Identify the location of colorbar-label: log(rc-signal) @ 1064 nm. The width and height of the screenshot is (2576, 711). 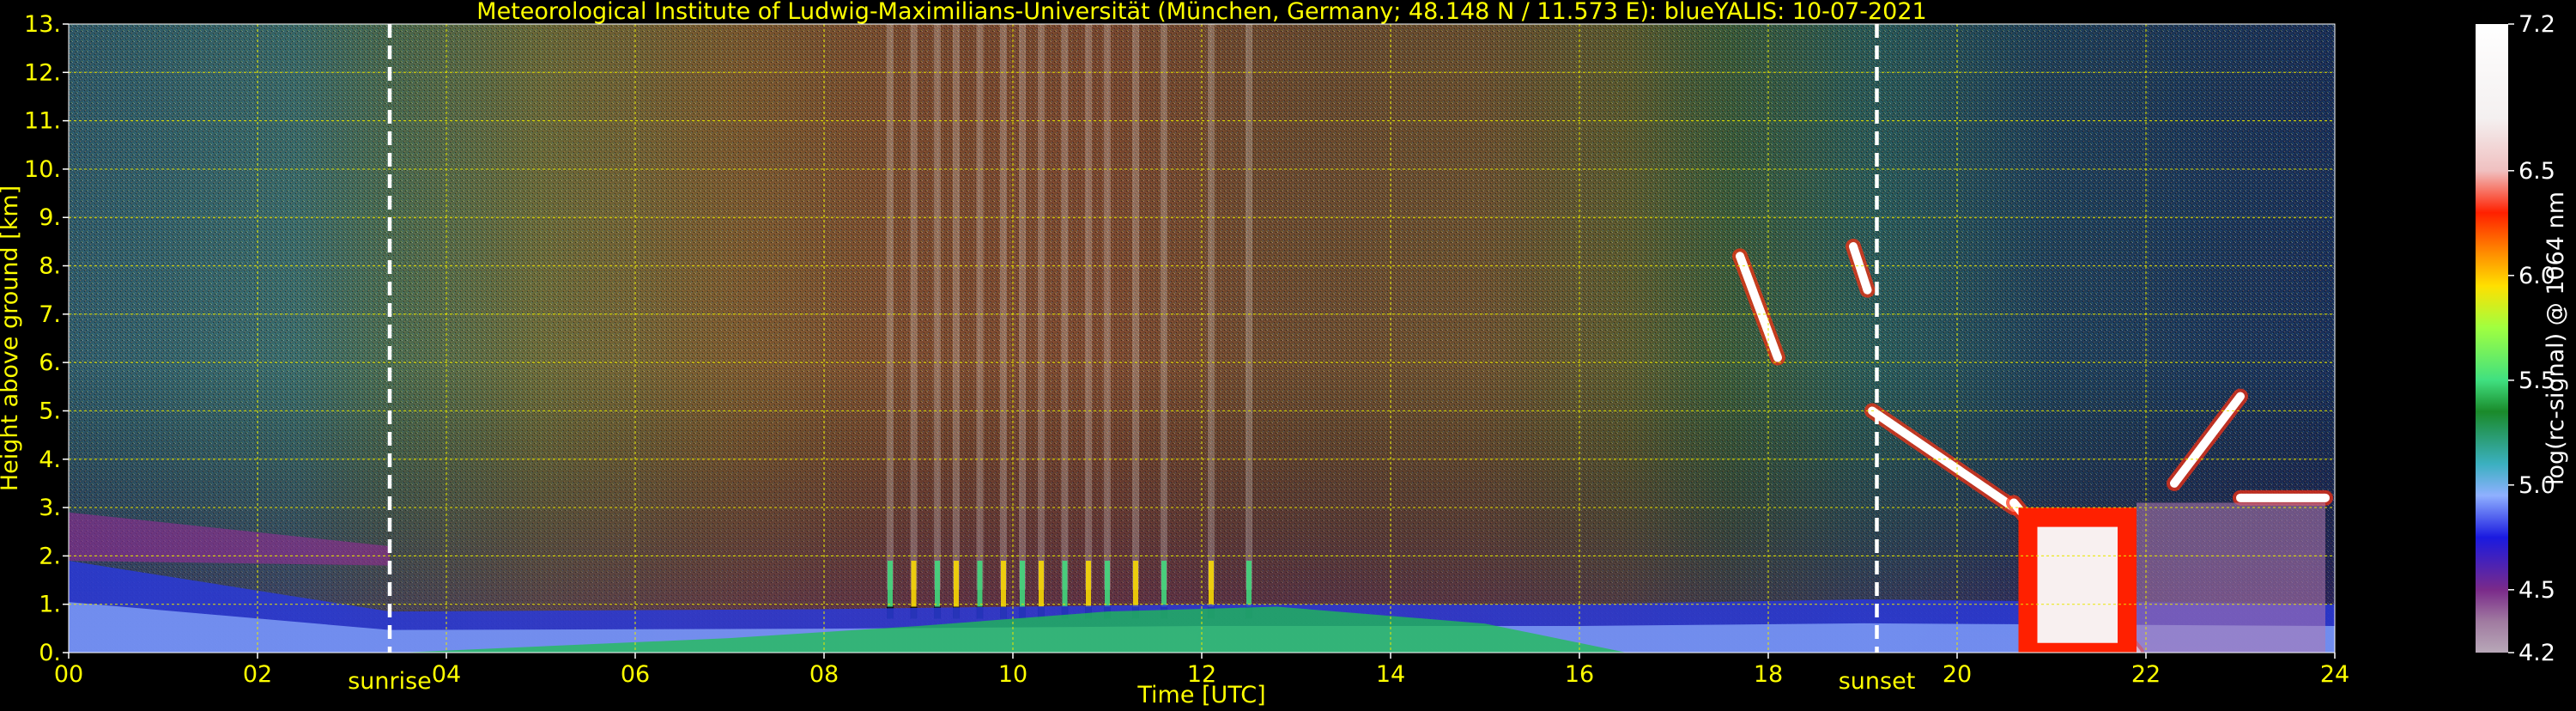
(2556, 338).